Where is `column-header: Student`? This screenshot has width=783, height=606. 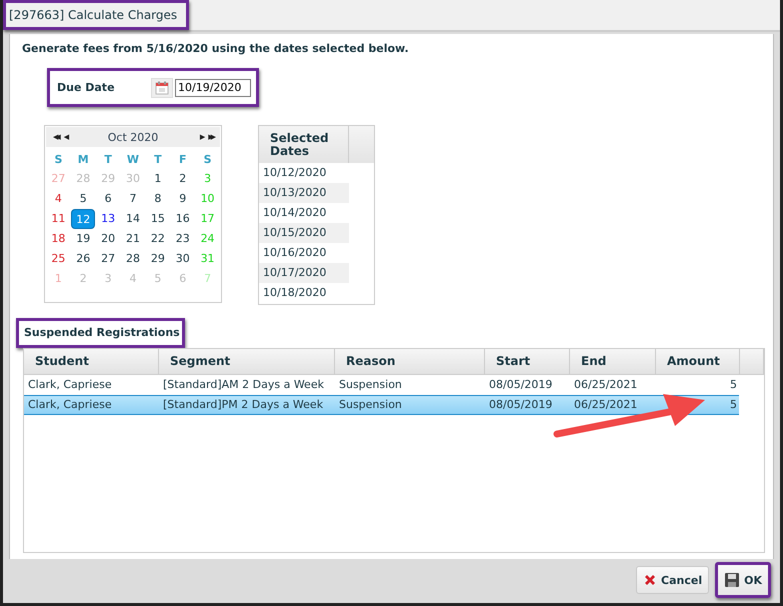 column-header: Student is located at coordinates (91, 361).